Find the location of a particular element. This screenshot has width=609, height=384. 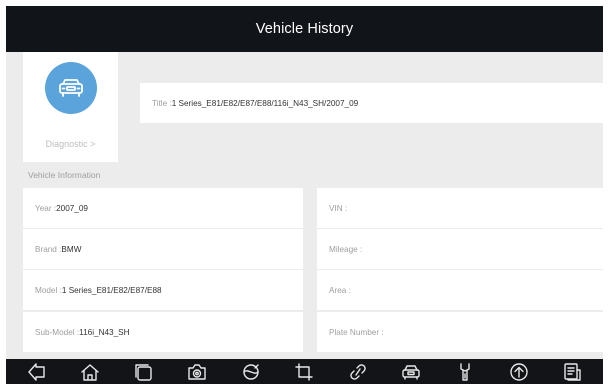

header-bar: Vehicle History is located at coordinates (304, 29).